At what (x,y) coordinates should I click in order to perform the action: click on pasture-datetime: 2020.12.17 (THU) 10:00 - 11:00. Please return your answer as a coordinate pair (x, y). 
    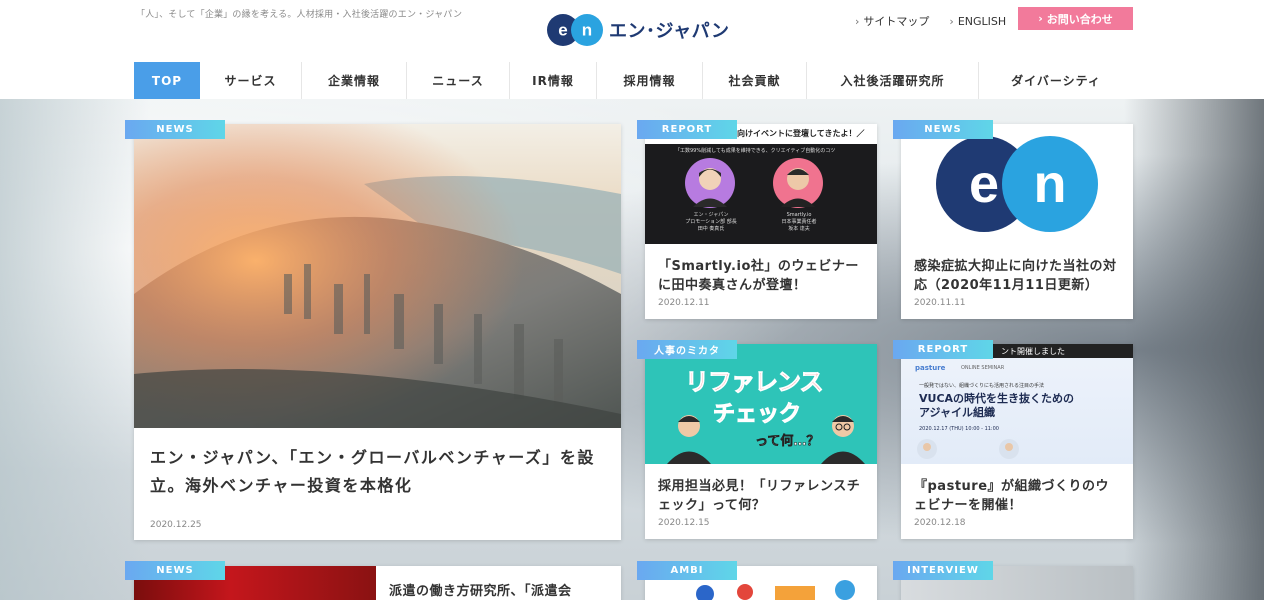
    Looking at the image, I should click on (959, 429).